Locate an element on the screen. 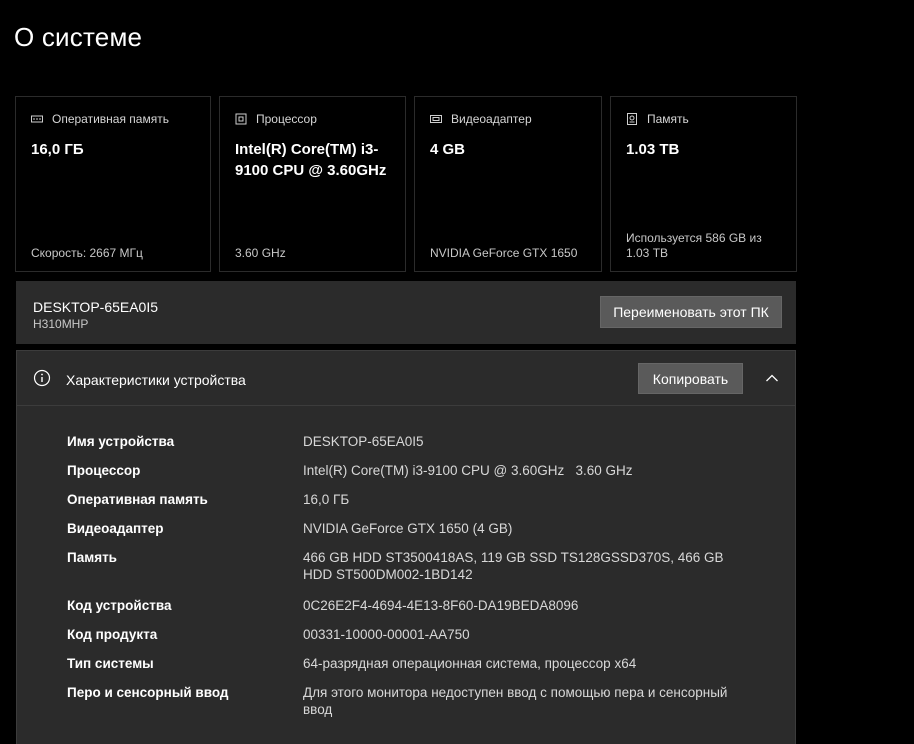 The height and width of the screenshot is (744, 914). device-specs-header: Характеристики устройства Копировать is located at coordinates (406, 378).